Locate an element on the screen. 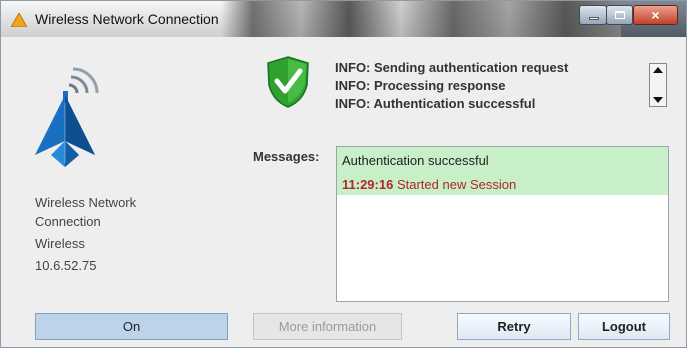 The width and height of the screenshot is (687, 348). close-icon: × is located at coordinates (655, 15).